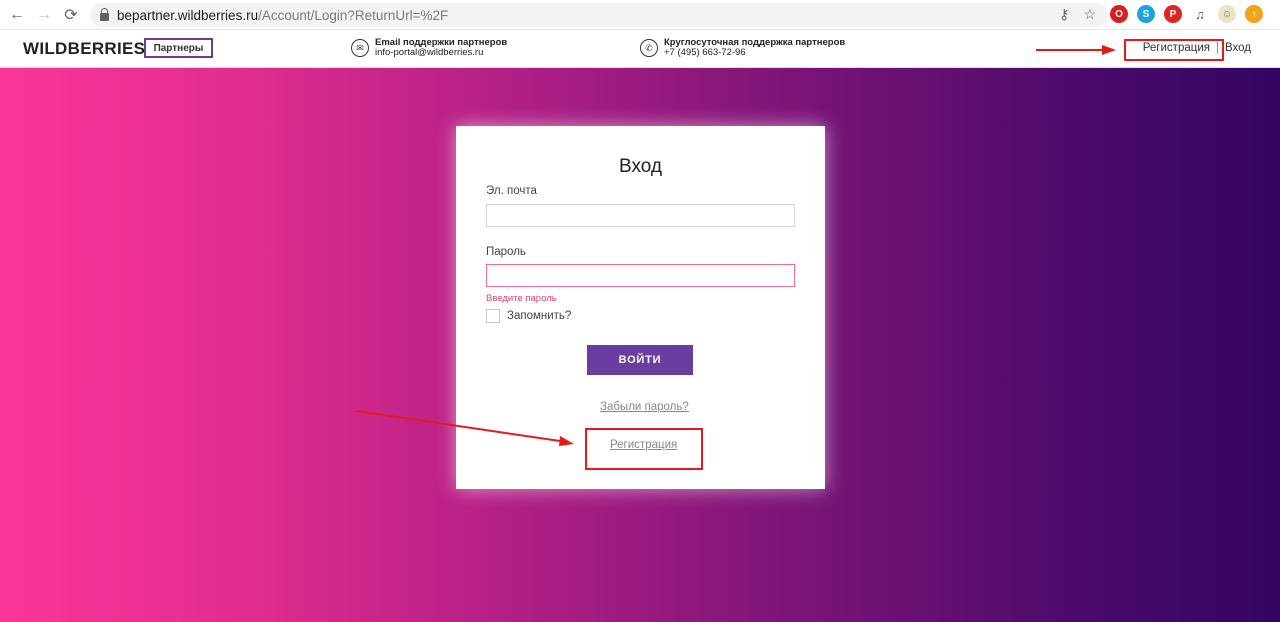 The height and width of the screenshot is (622, 1280). Describe the element at coordinates (1227, 14) in the screenshot. I see `avatar-icon: ☺` at that location.